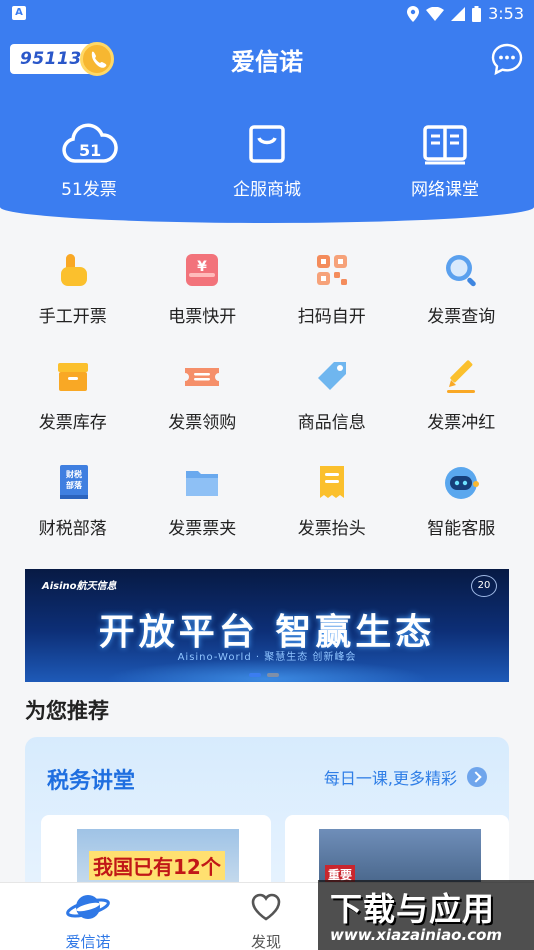  What do you see at coordinates (267, 657) in the screenshot?
I see `banner-subtitle: Aisino-World · 聚慧生态 创新峰会` at bounding box center [267, 657].